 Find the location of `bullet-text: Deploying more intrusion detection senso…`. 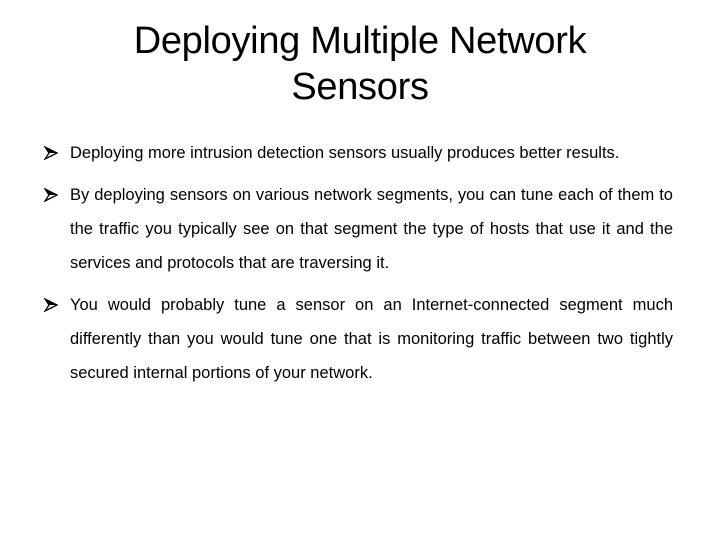

bullet-text: Deploying more intrusion detection senso… is located at coordinates (345, 153).